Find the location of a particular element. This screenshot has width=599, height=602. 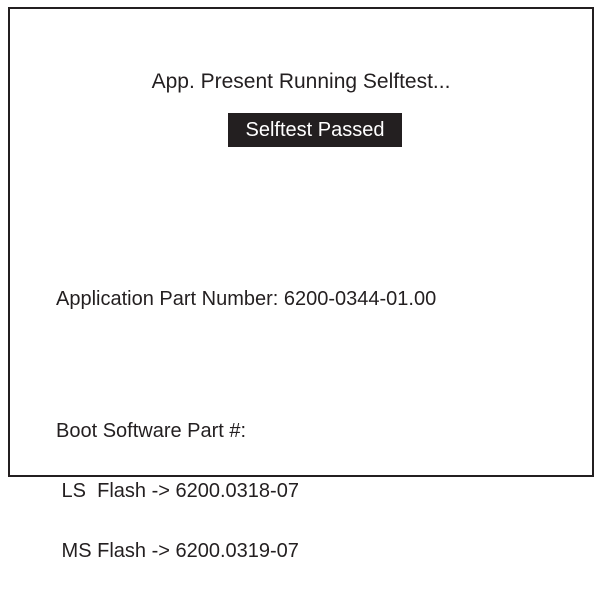

boot-software-header: Boot Software Part #: is located at coordinates (151, 431).